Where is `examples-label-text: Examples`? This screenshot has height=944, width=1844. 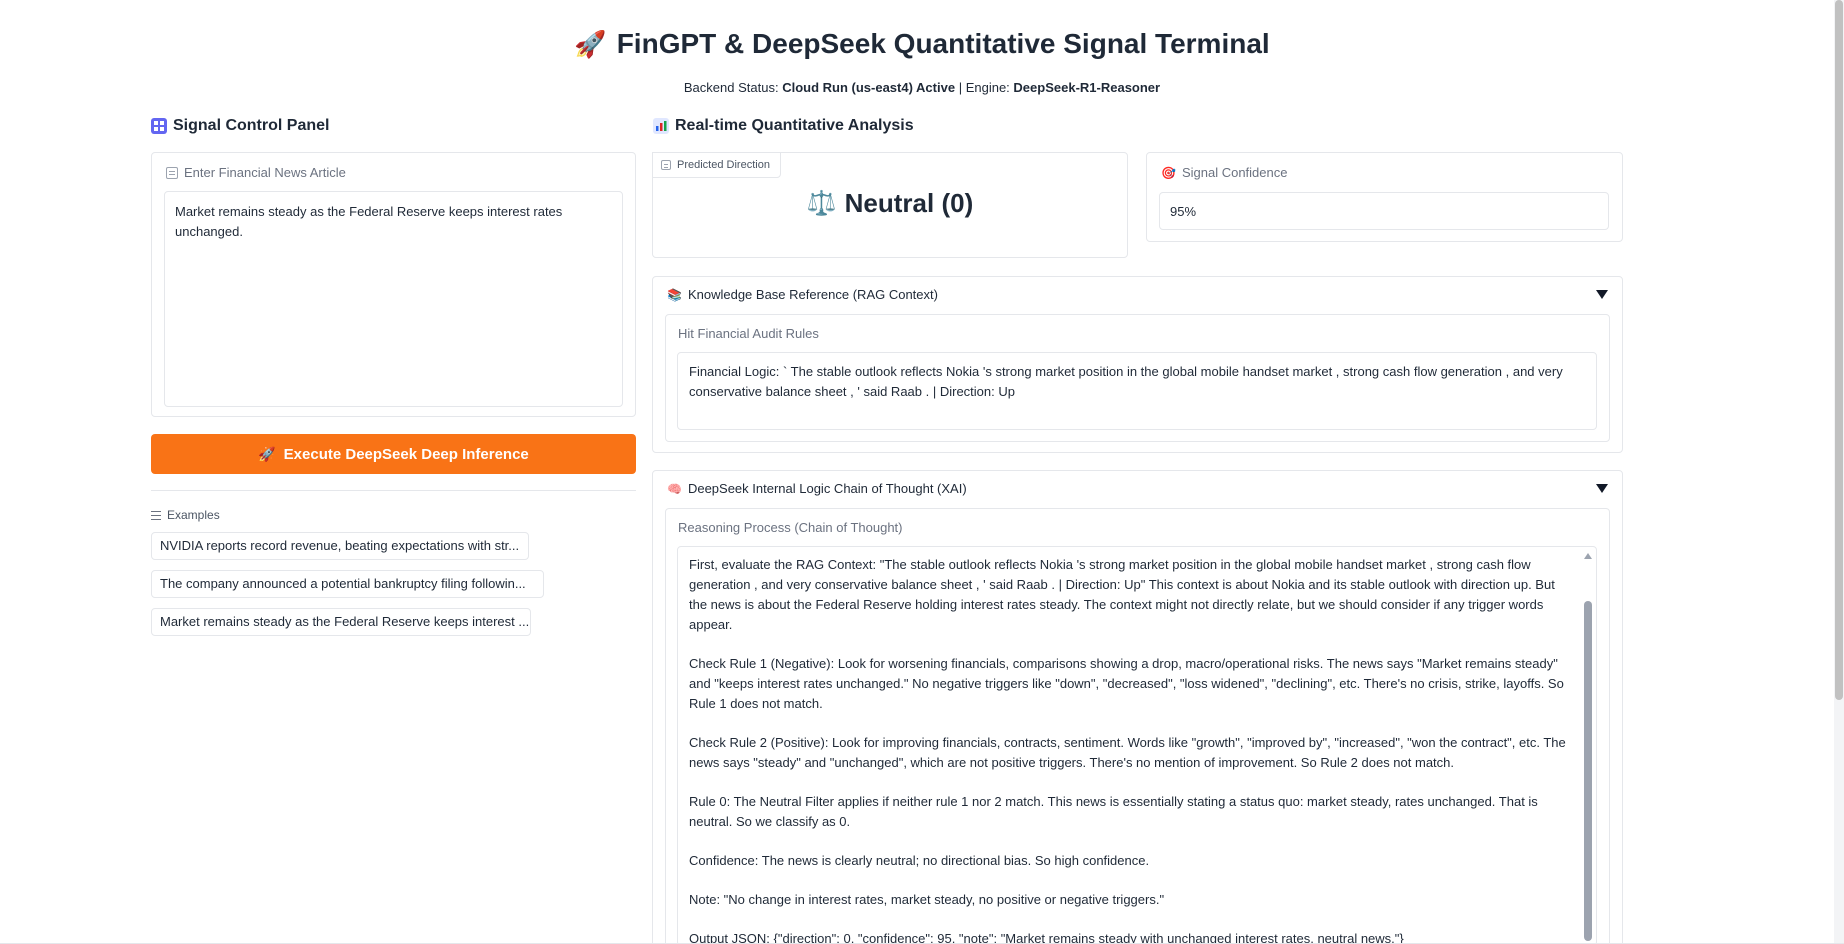 examples-label-text: Examples is located at coordinates (193, 515).